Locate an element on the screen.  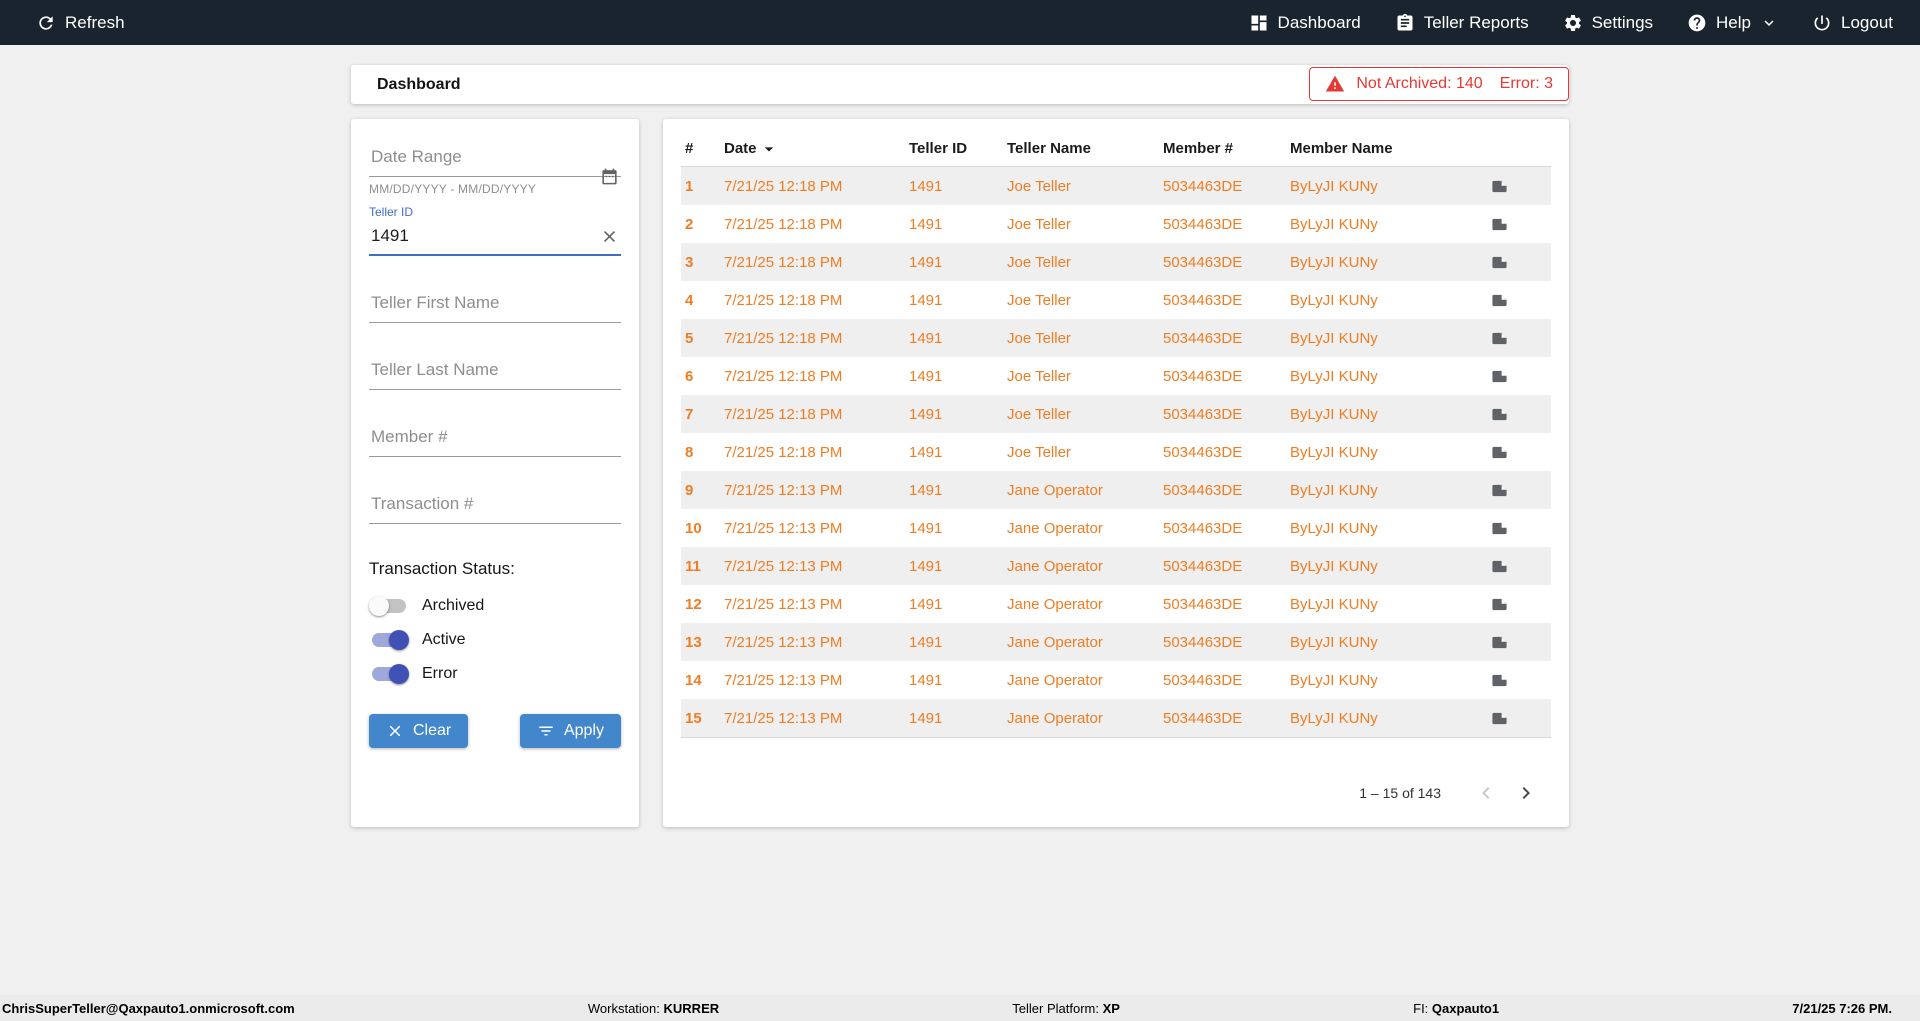
nav-teller-reports: Teller Reports is located at coordinates (1462, 23).